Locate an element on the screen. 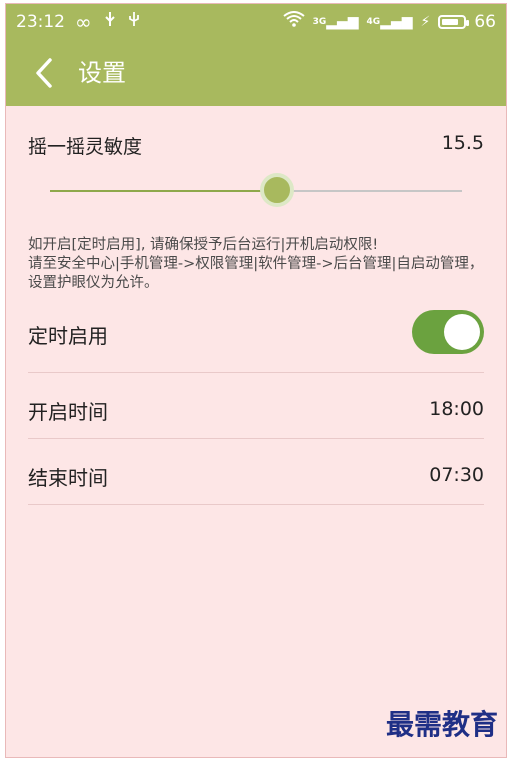 Image resolution: width=512 pixels, height=761 pixels. status-bar: 23:12 ∞ 3G▂▄▆ 4G▂▄▆ ⚡ 66 is located at coordinates (256, 22).